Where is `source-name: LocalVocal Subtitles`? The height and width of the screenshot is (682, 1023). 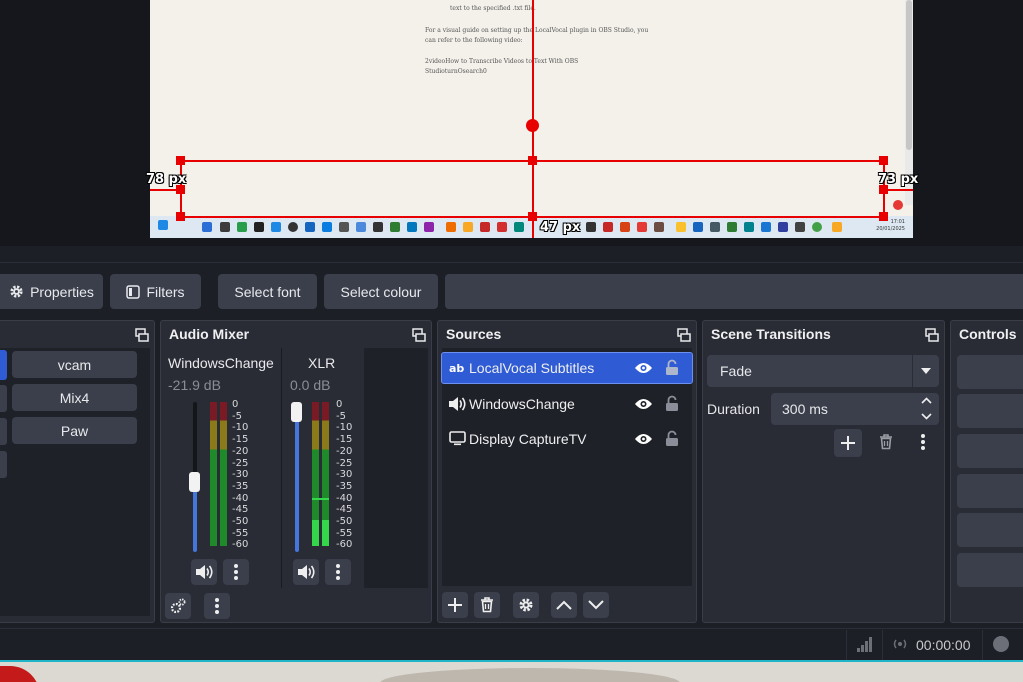 source-name: LocalVocal Subtitles is located at coordinates (532, 368).